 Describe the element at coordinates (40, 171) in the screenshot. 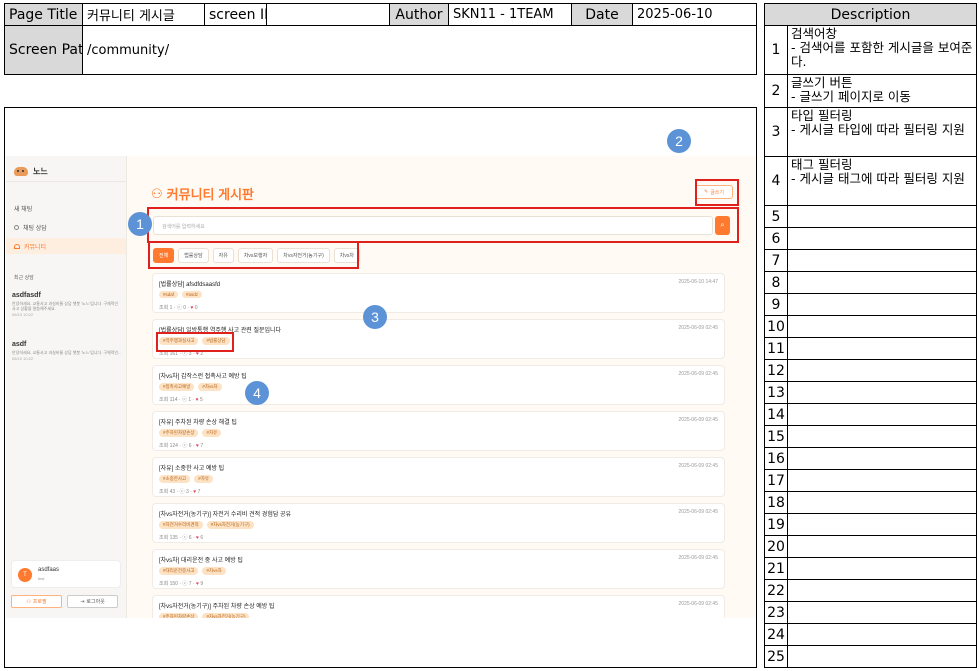

I see `logo-text: 노느` at that location.